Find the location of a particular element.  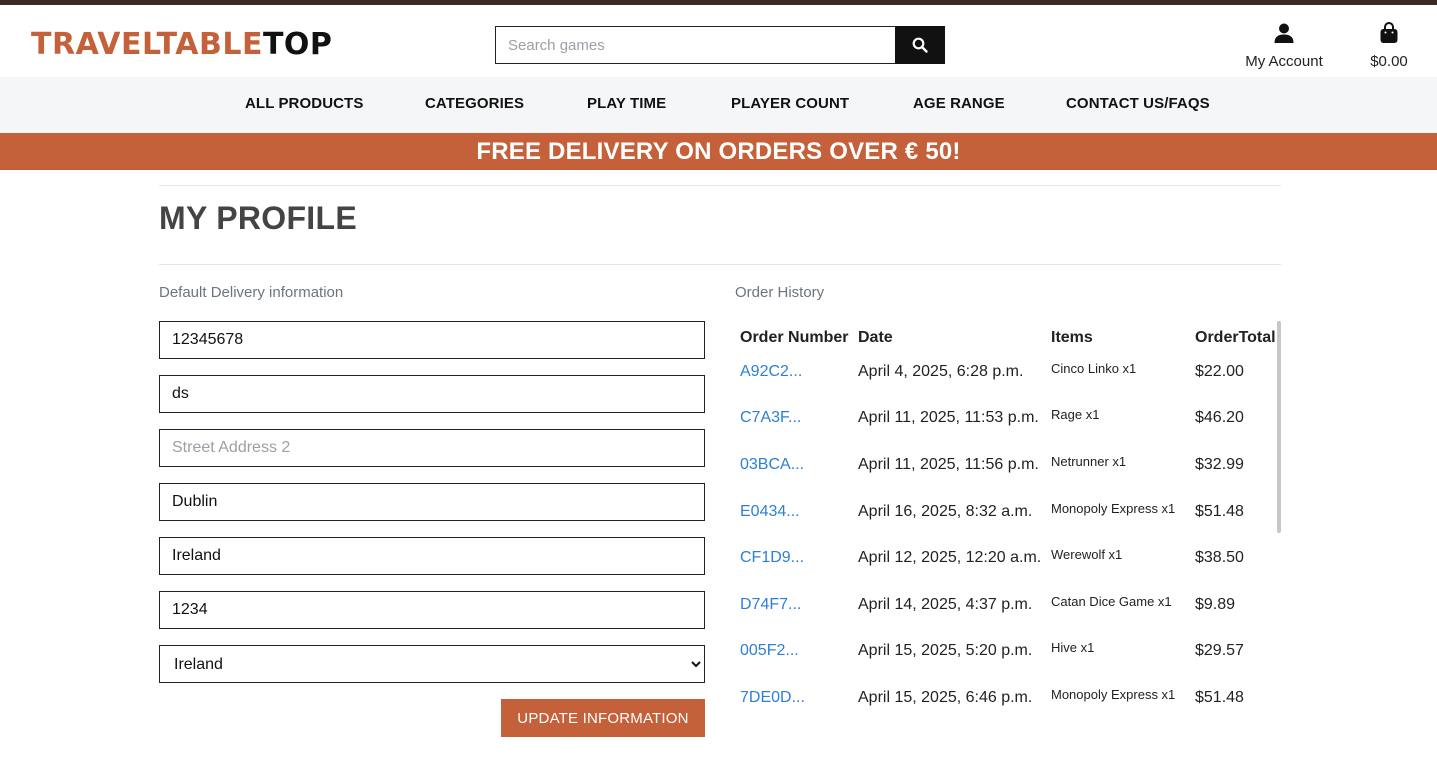

order-date: April 12, 2025, 12:20 a.m. is located at coordinates (950, 557).